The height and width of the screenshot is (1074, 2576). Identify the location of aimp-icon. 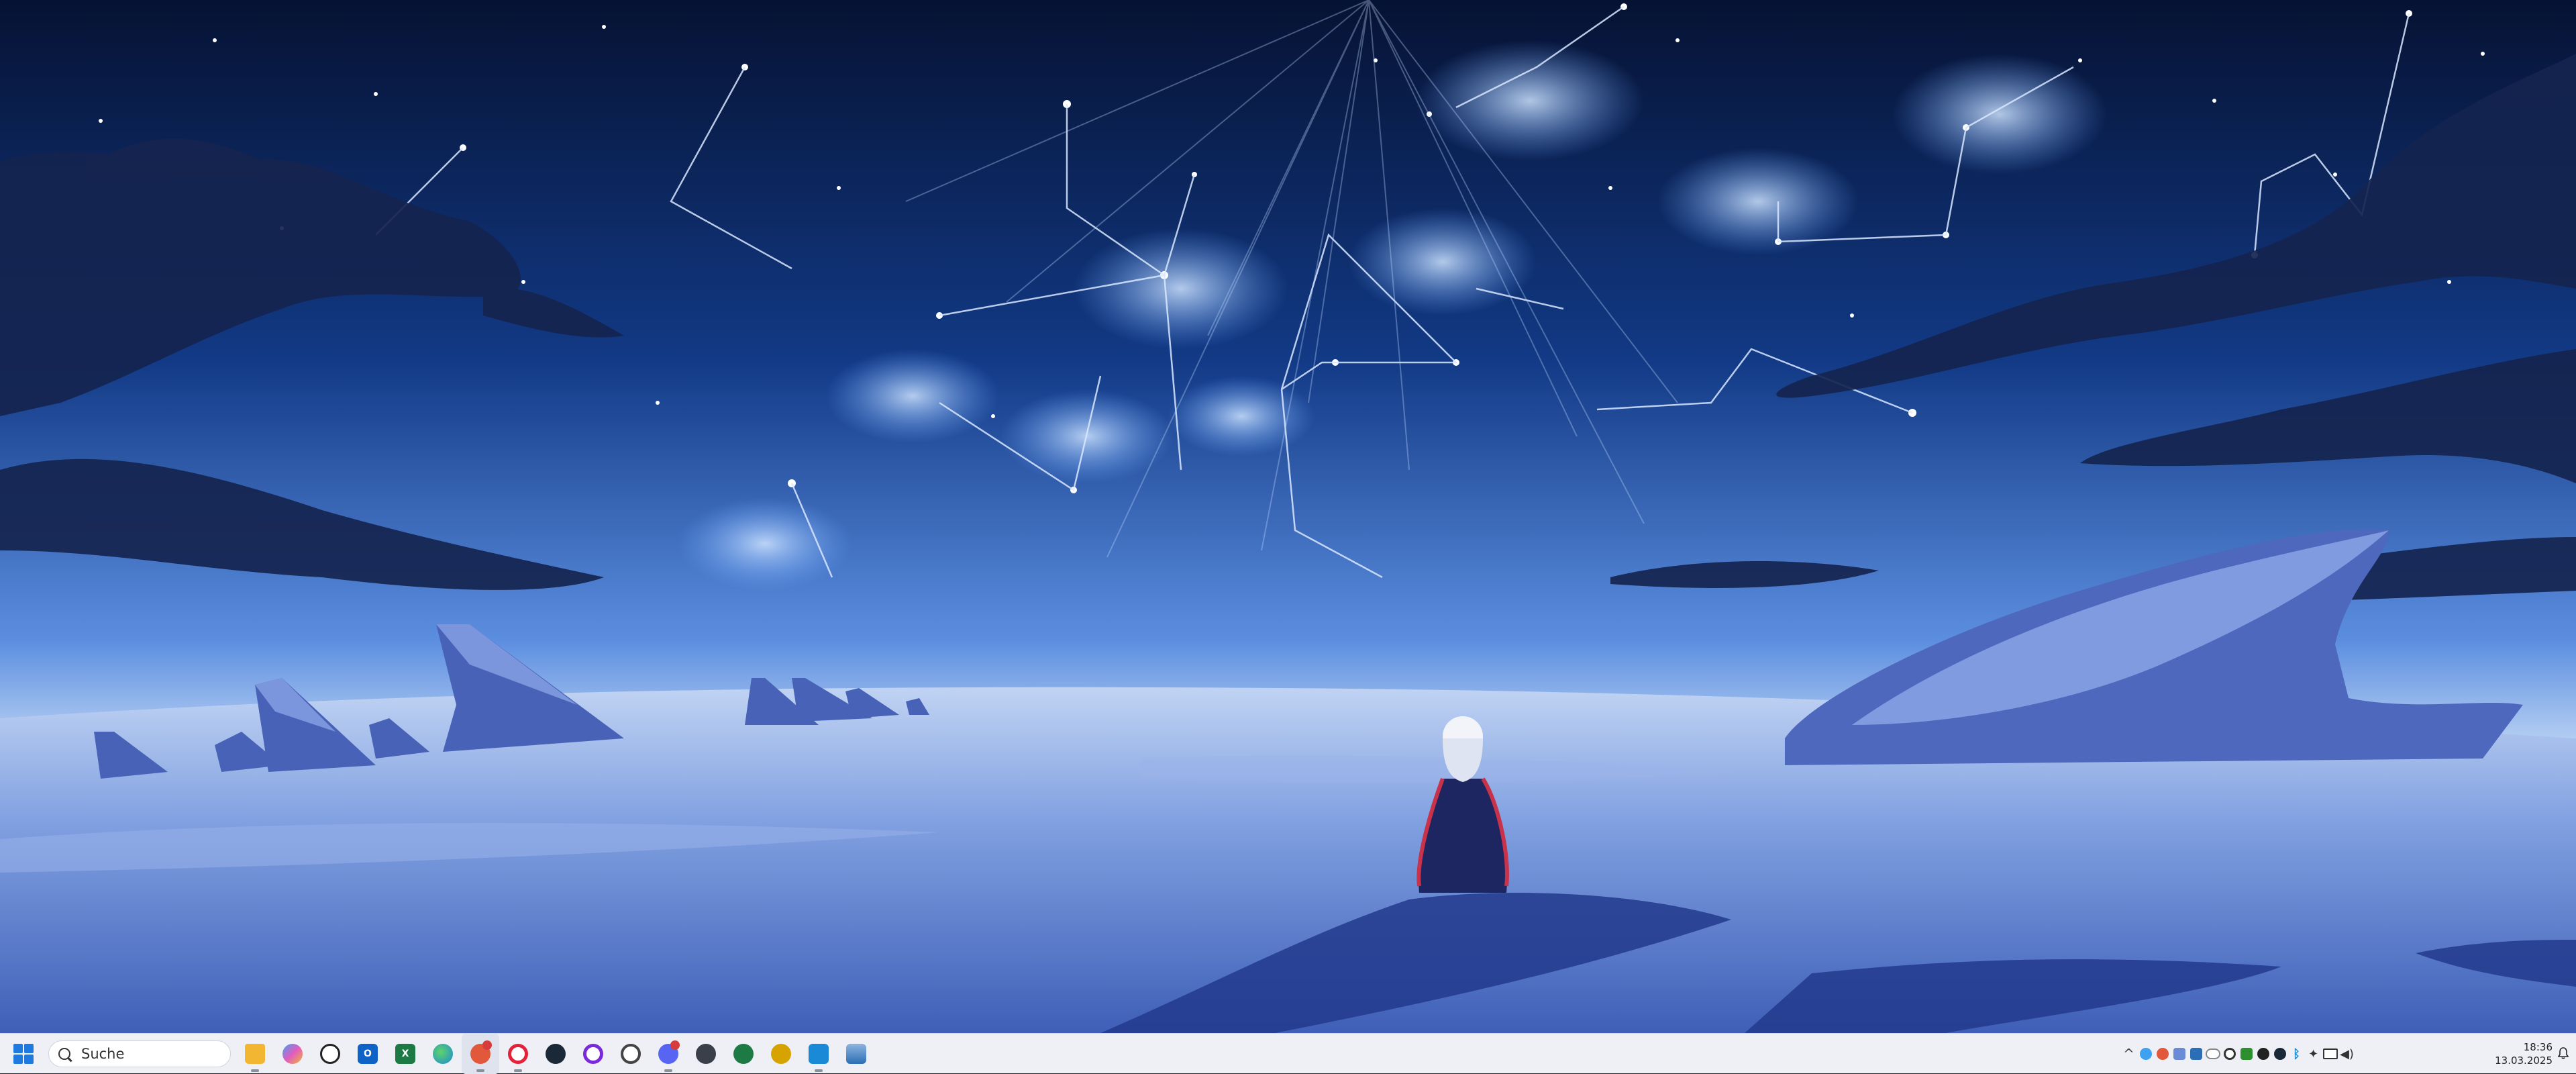
(781, 1054).